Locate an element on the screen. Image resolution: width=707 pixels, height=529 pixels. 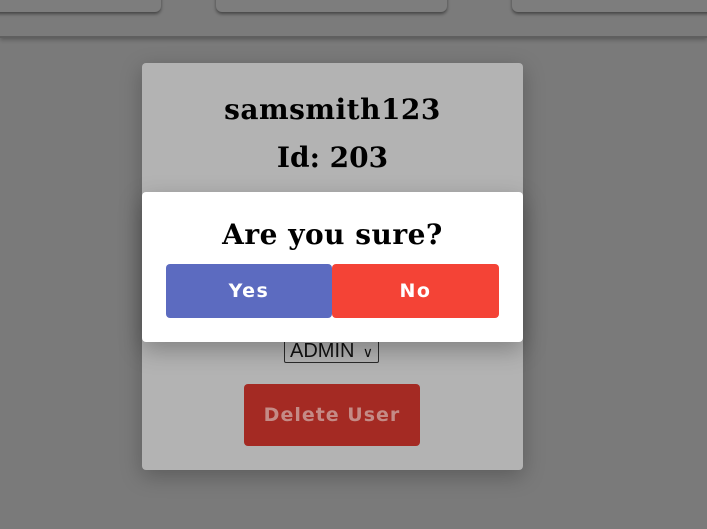
yes-button: Yes is located at coordinates (249, 291).